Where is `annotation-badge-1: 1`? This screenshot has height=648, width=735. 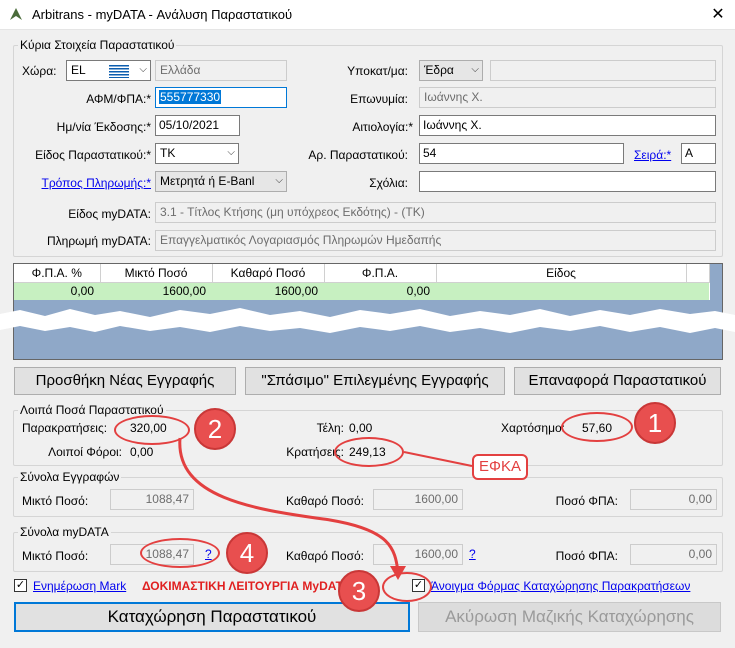
annotation-badge-1: 1 is located at coordinates (655, 423).